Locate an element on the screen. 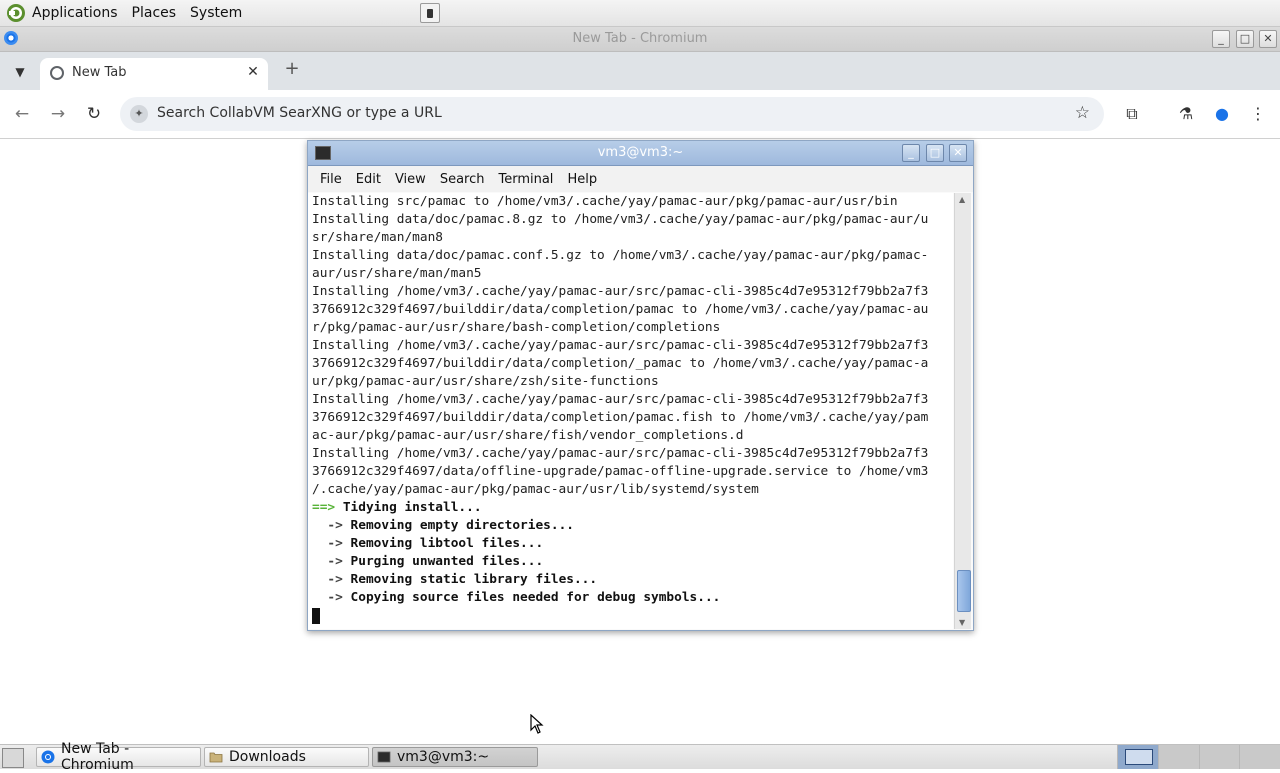 This screenshot has width=1280, height=773. workspace-switcher is located at coordinates (1198, 757).